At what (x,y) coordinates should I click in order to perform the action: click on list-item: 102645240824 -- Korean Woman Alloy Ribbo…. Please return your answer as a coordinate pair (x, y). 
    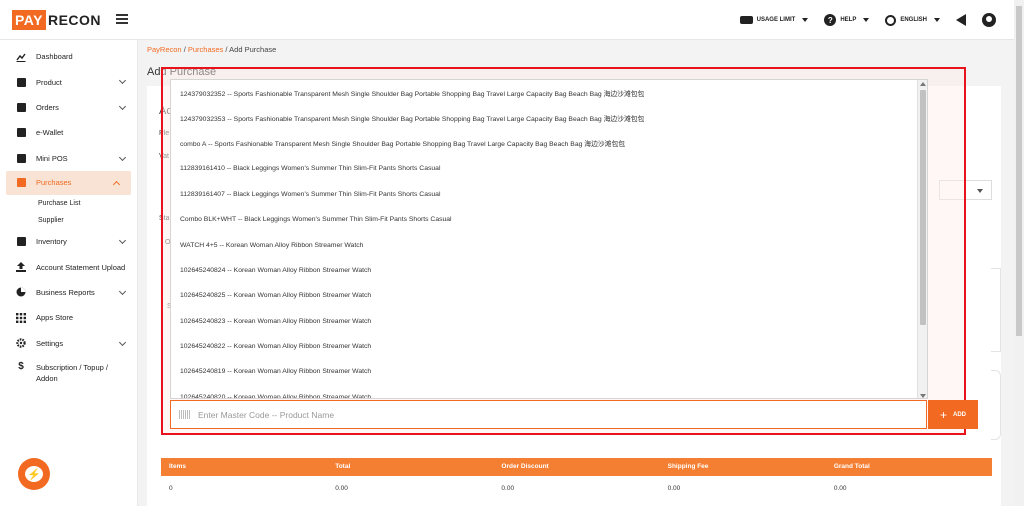
    Looking at the image, I should click on (549, 270).